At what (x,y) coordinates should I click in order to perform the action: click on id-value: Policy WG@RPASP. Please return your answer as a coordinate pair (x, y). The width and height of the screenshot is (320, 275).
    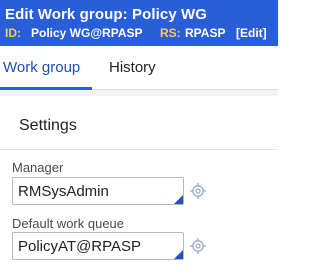
    Looking at the image, I should click on (87, 33).